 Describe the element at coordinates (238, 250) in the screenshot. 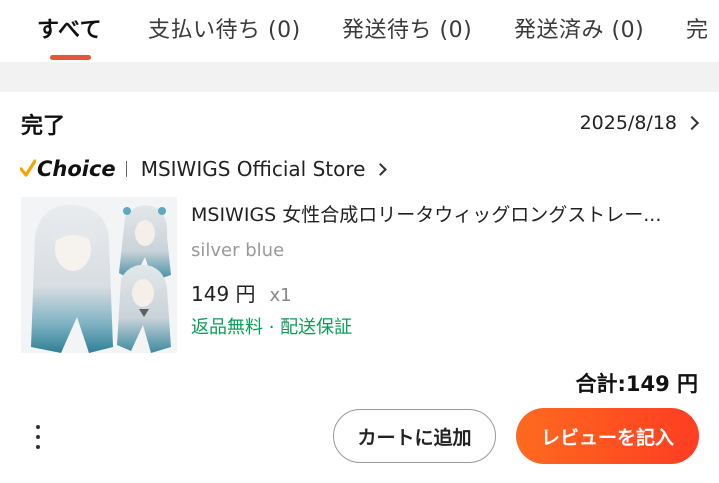

I see `product-variant: silver blue` at that location.